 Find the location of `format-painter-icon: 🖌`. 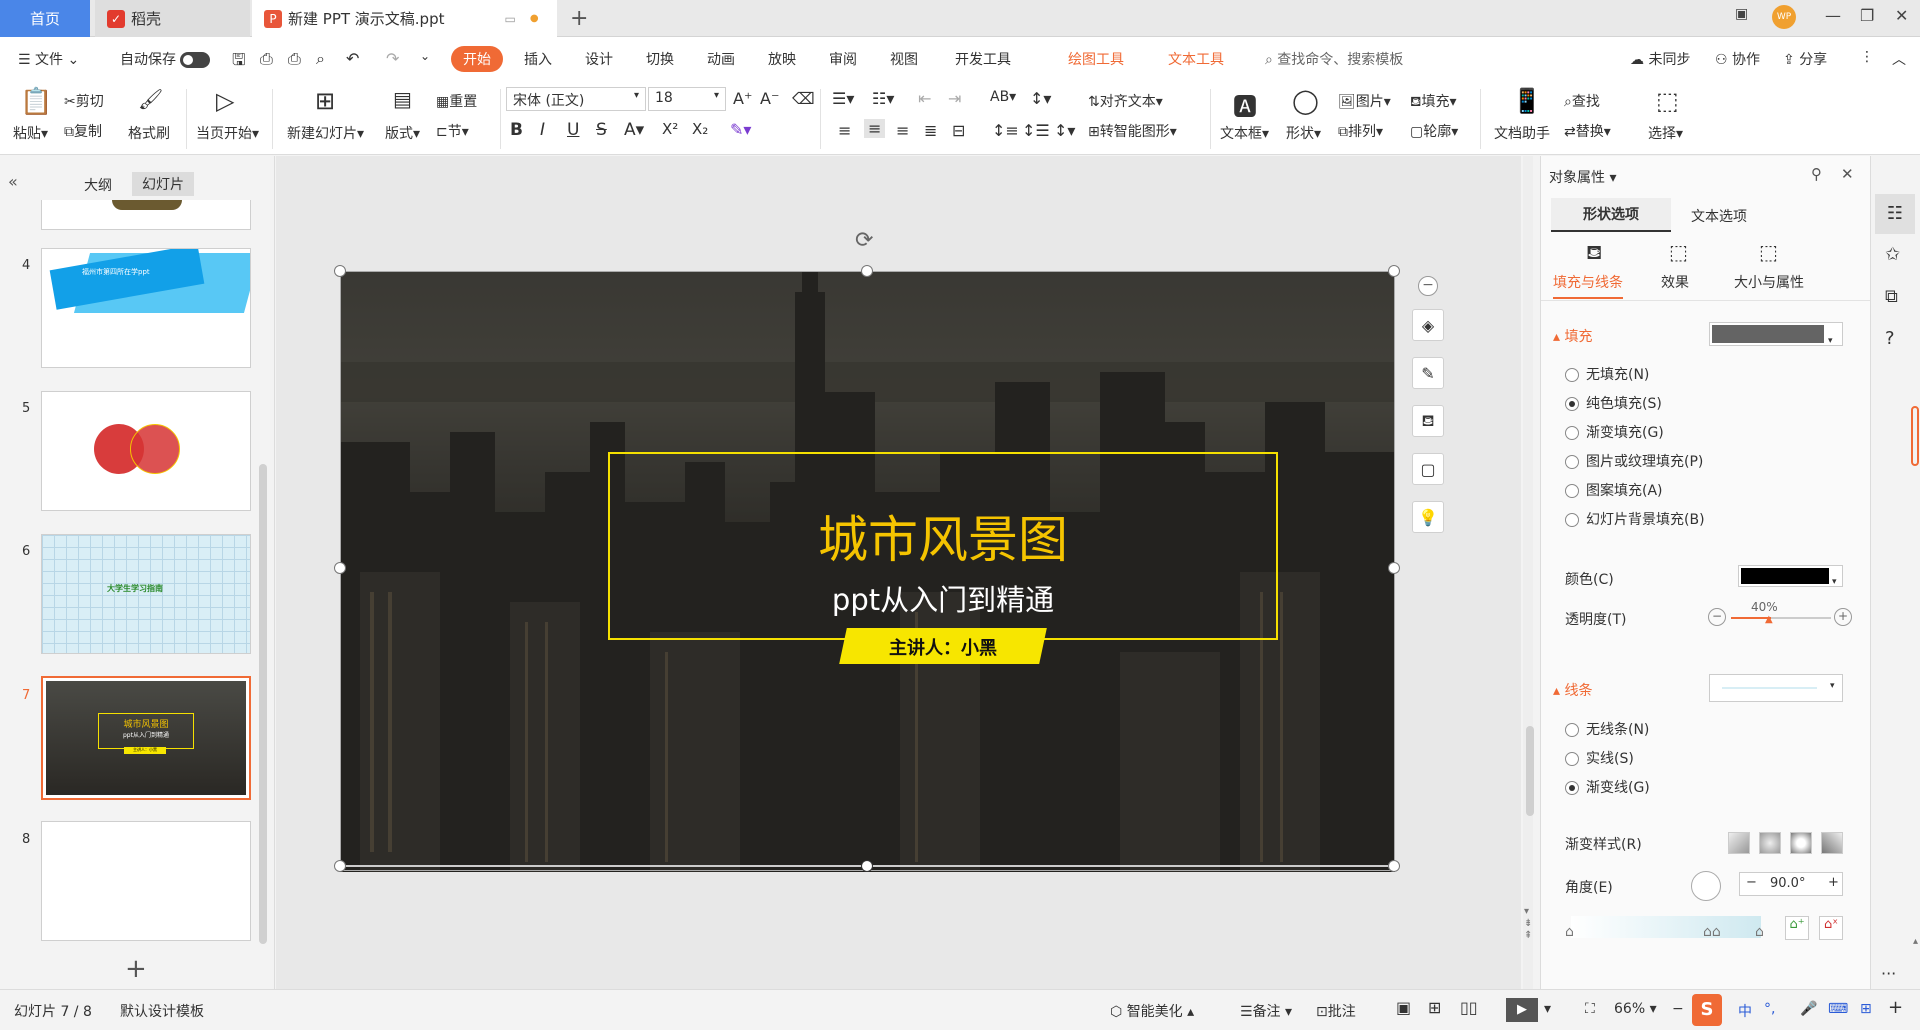

format-painter-icon: 🖌 is located at coordinates (150, 99).